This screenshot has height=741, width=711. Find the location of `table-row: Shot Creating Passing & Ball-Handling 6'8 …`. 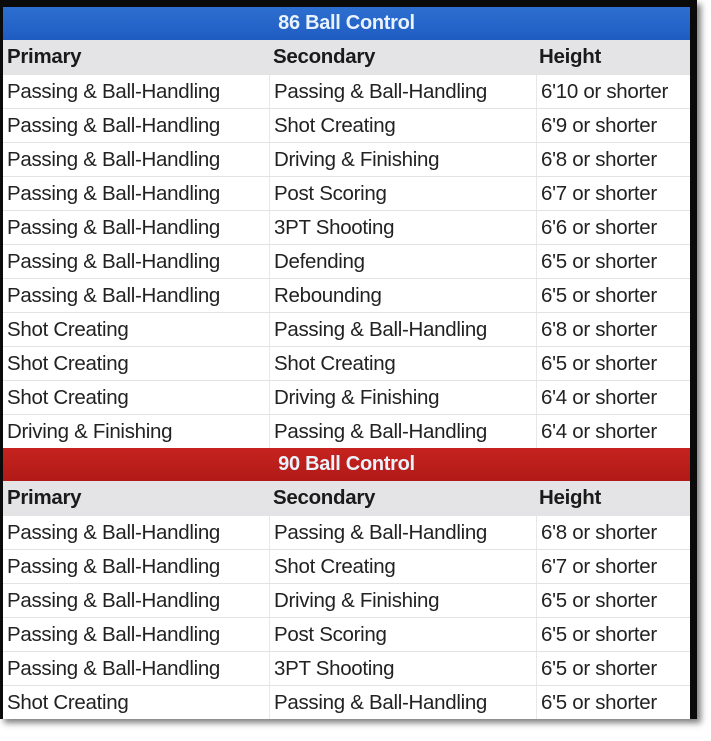

table-row: Shot Creating Passing & Ball-Handling 6'8 … is located at coordinates (346, 329).